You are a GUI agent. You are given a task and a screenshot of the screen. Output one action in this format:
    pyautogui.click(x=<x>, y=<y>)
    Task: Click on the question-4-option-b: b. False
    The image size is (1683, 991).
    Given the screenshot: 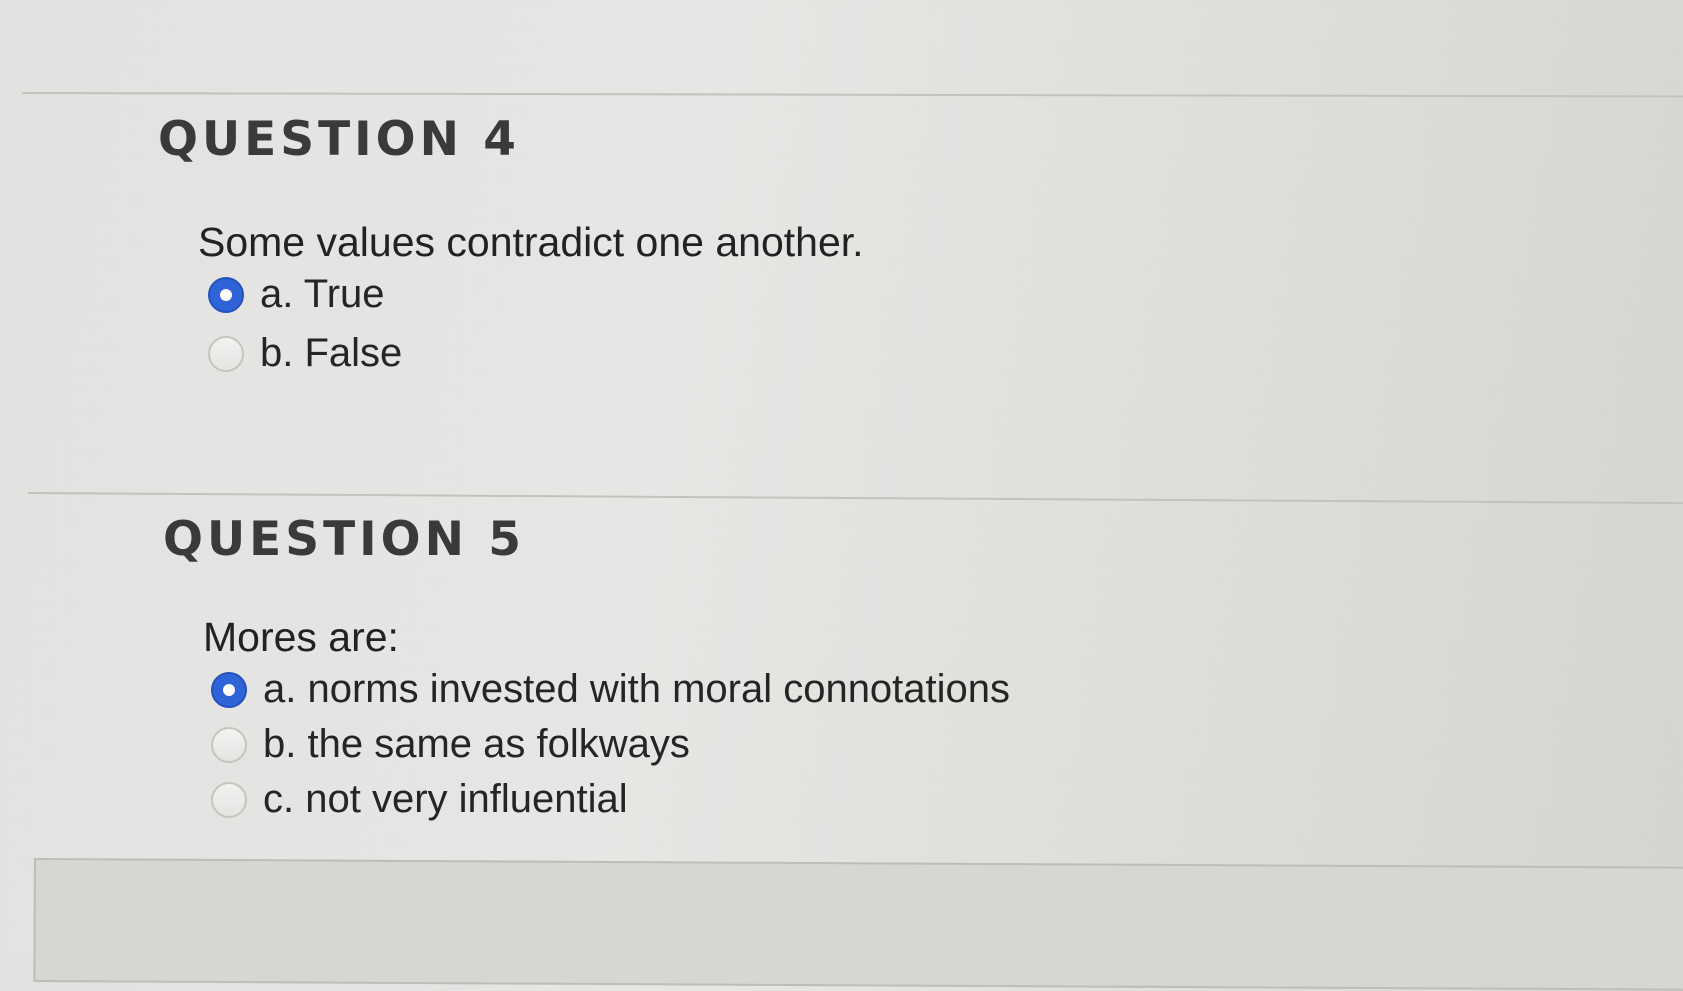 What is the action you would take?
    pyautogui.click(x=305, y=353)
    